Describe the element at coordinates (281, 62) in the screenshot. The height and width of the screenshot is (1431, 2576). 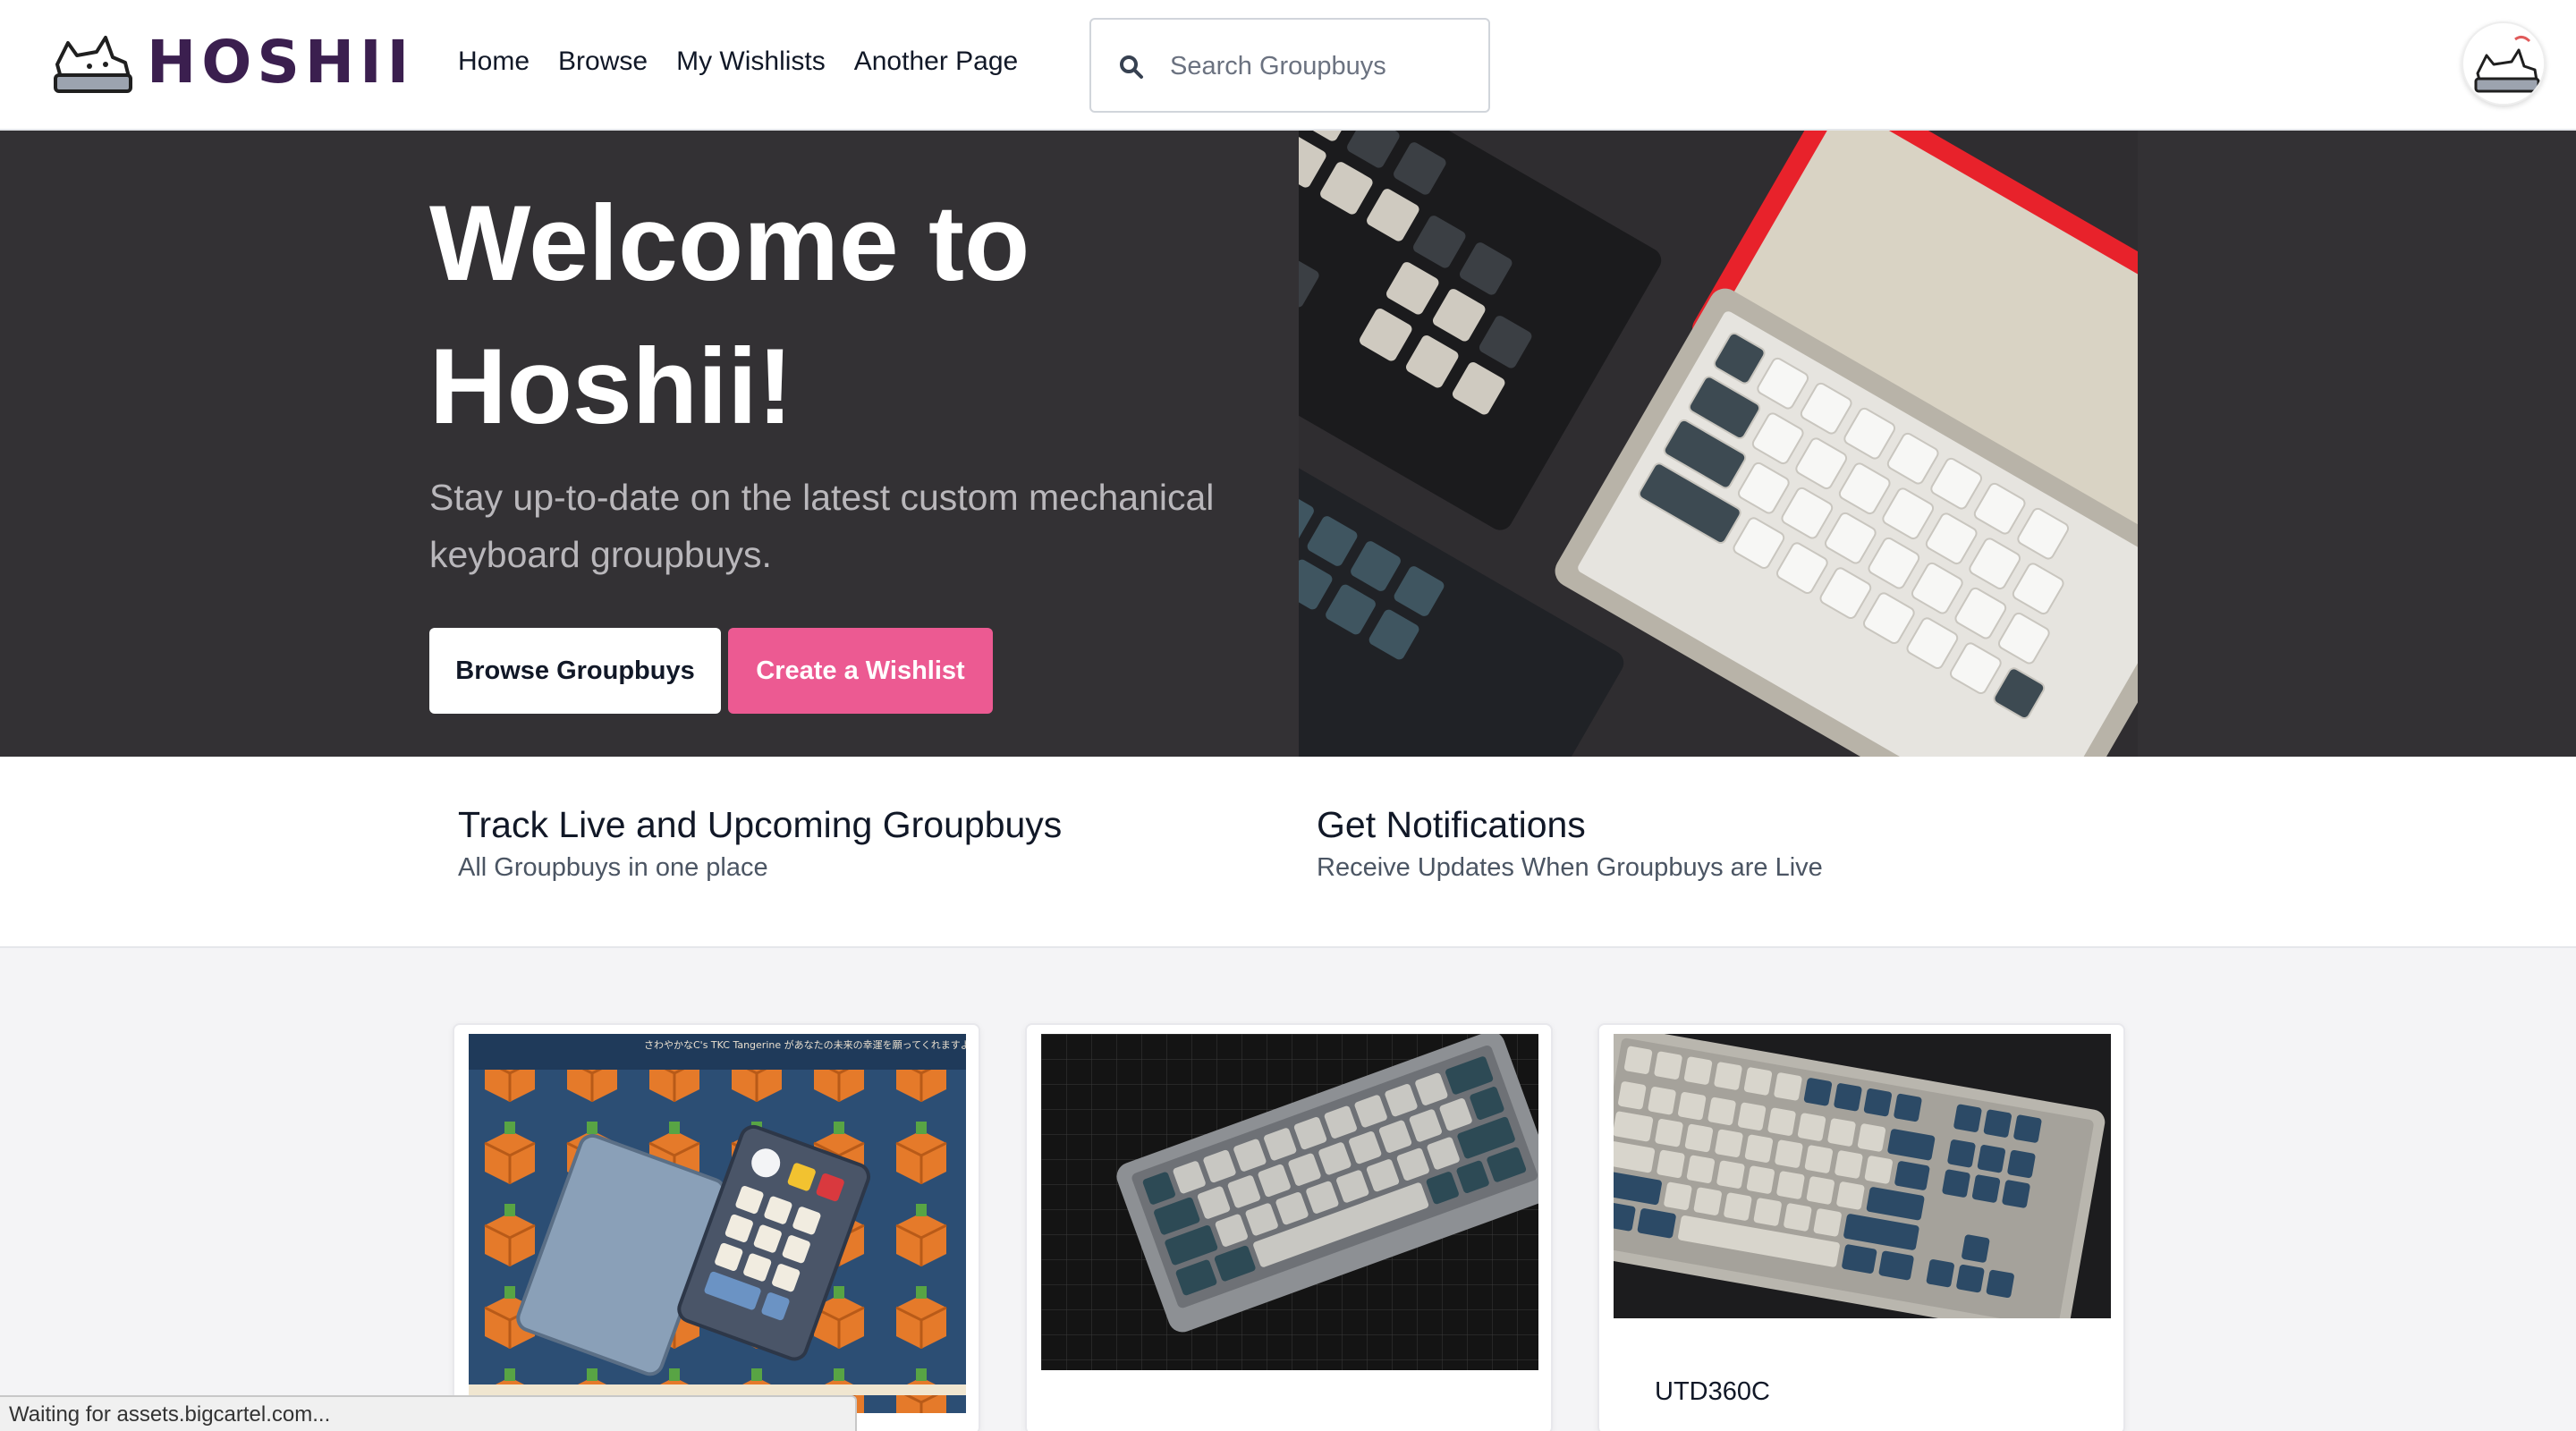
I see `brand-name: HOSHII` at that location.